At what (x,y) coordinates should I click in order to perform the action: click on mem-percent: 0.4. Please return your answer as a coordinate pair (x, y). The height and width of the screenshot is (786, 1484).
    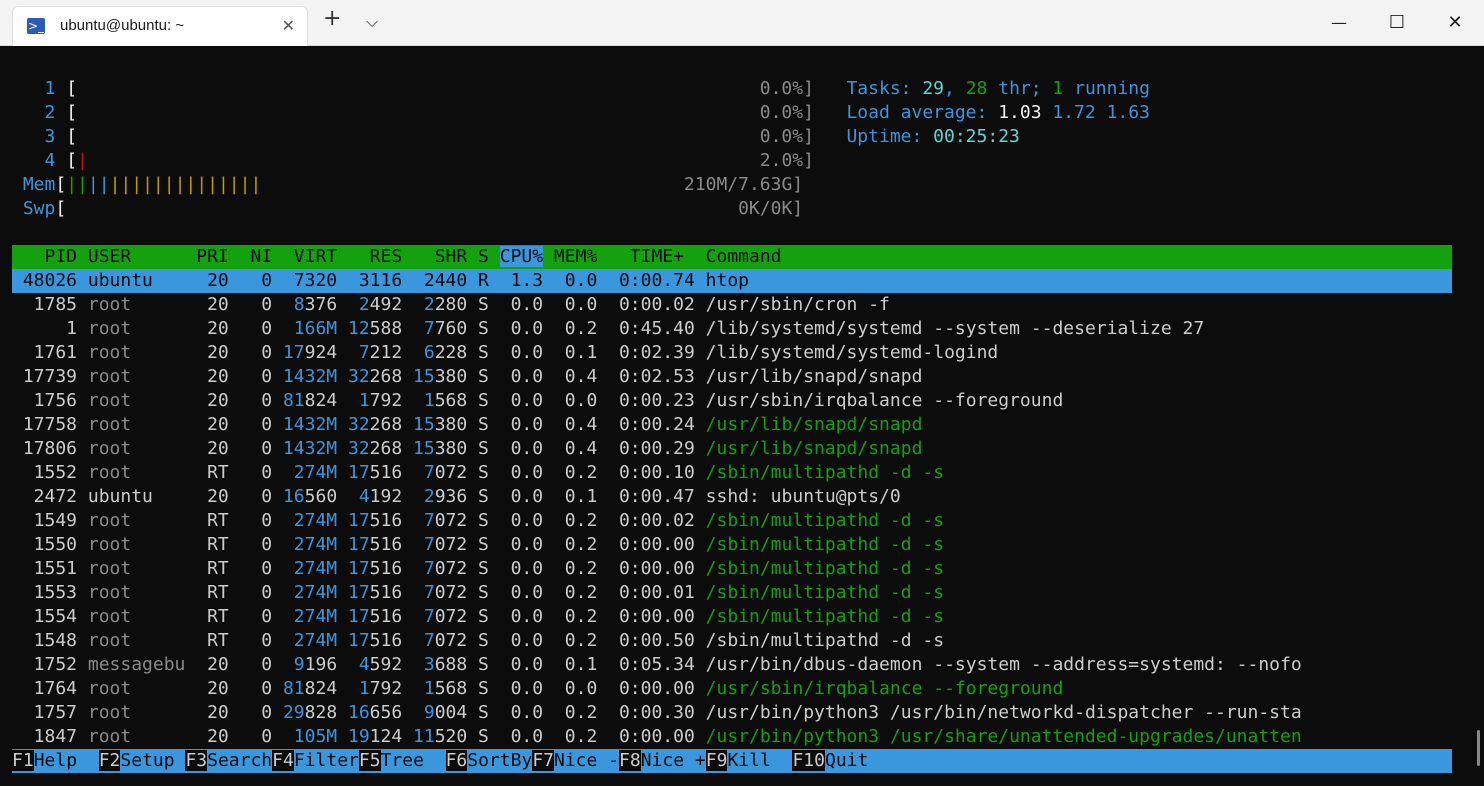
    Looking at the image, I should click on (570, 448).